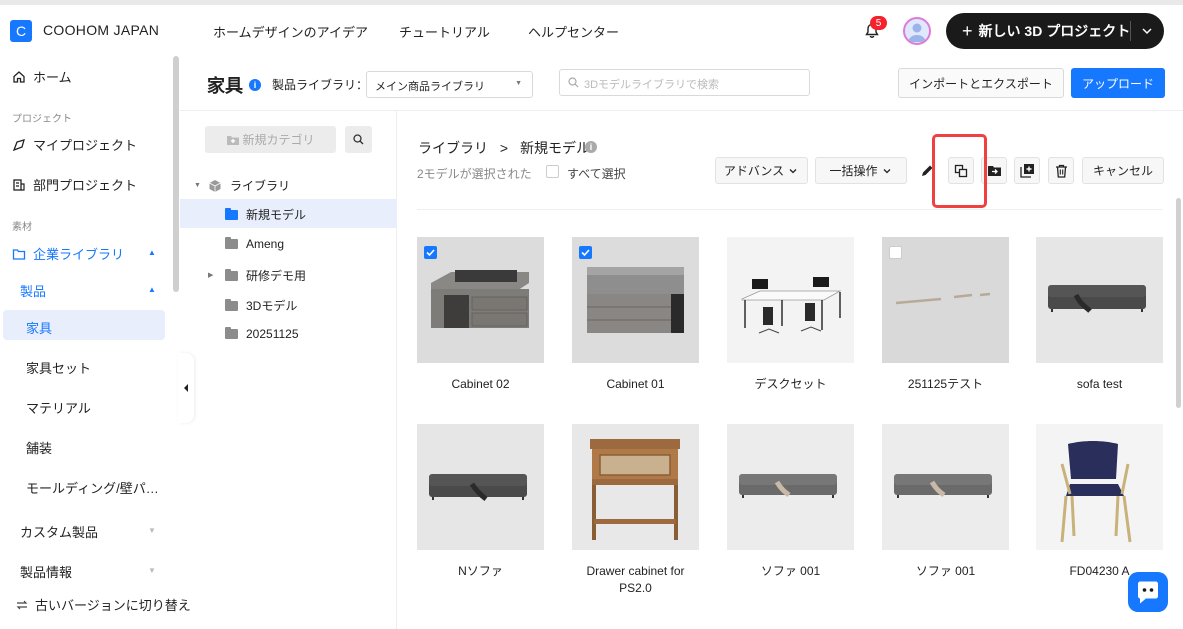 This screenshot has width=1183, height=629. What do you see at coordinates (596, 173) in the screenshot?
I see `select-all-label: すべて選択` at bounding box center [596, 173].